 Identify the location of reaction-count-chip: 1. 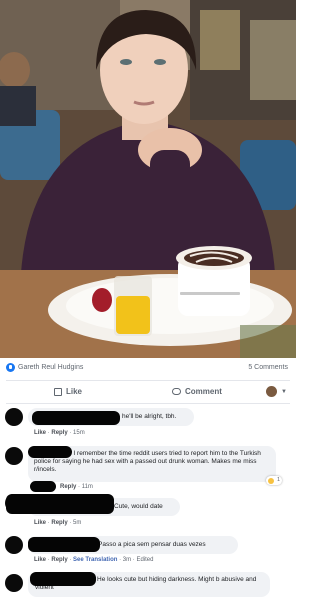
(274, 480).